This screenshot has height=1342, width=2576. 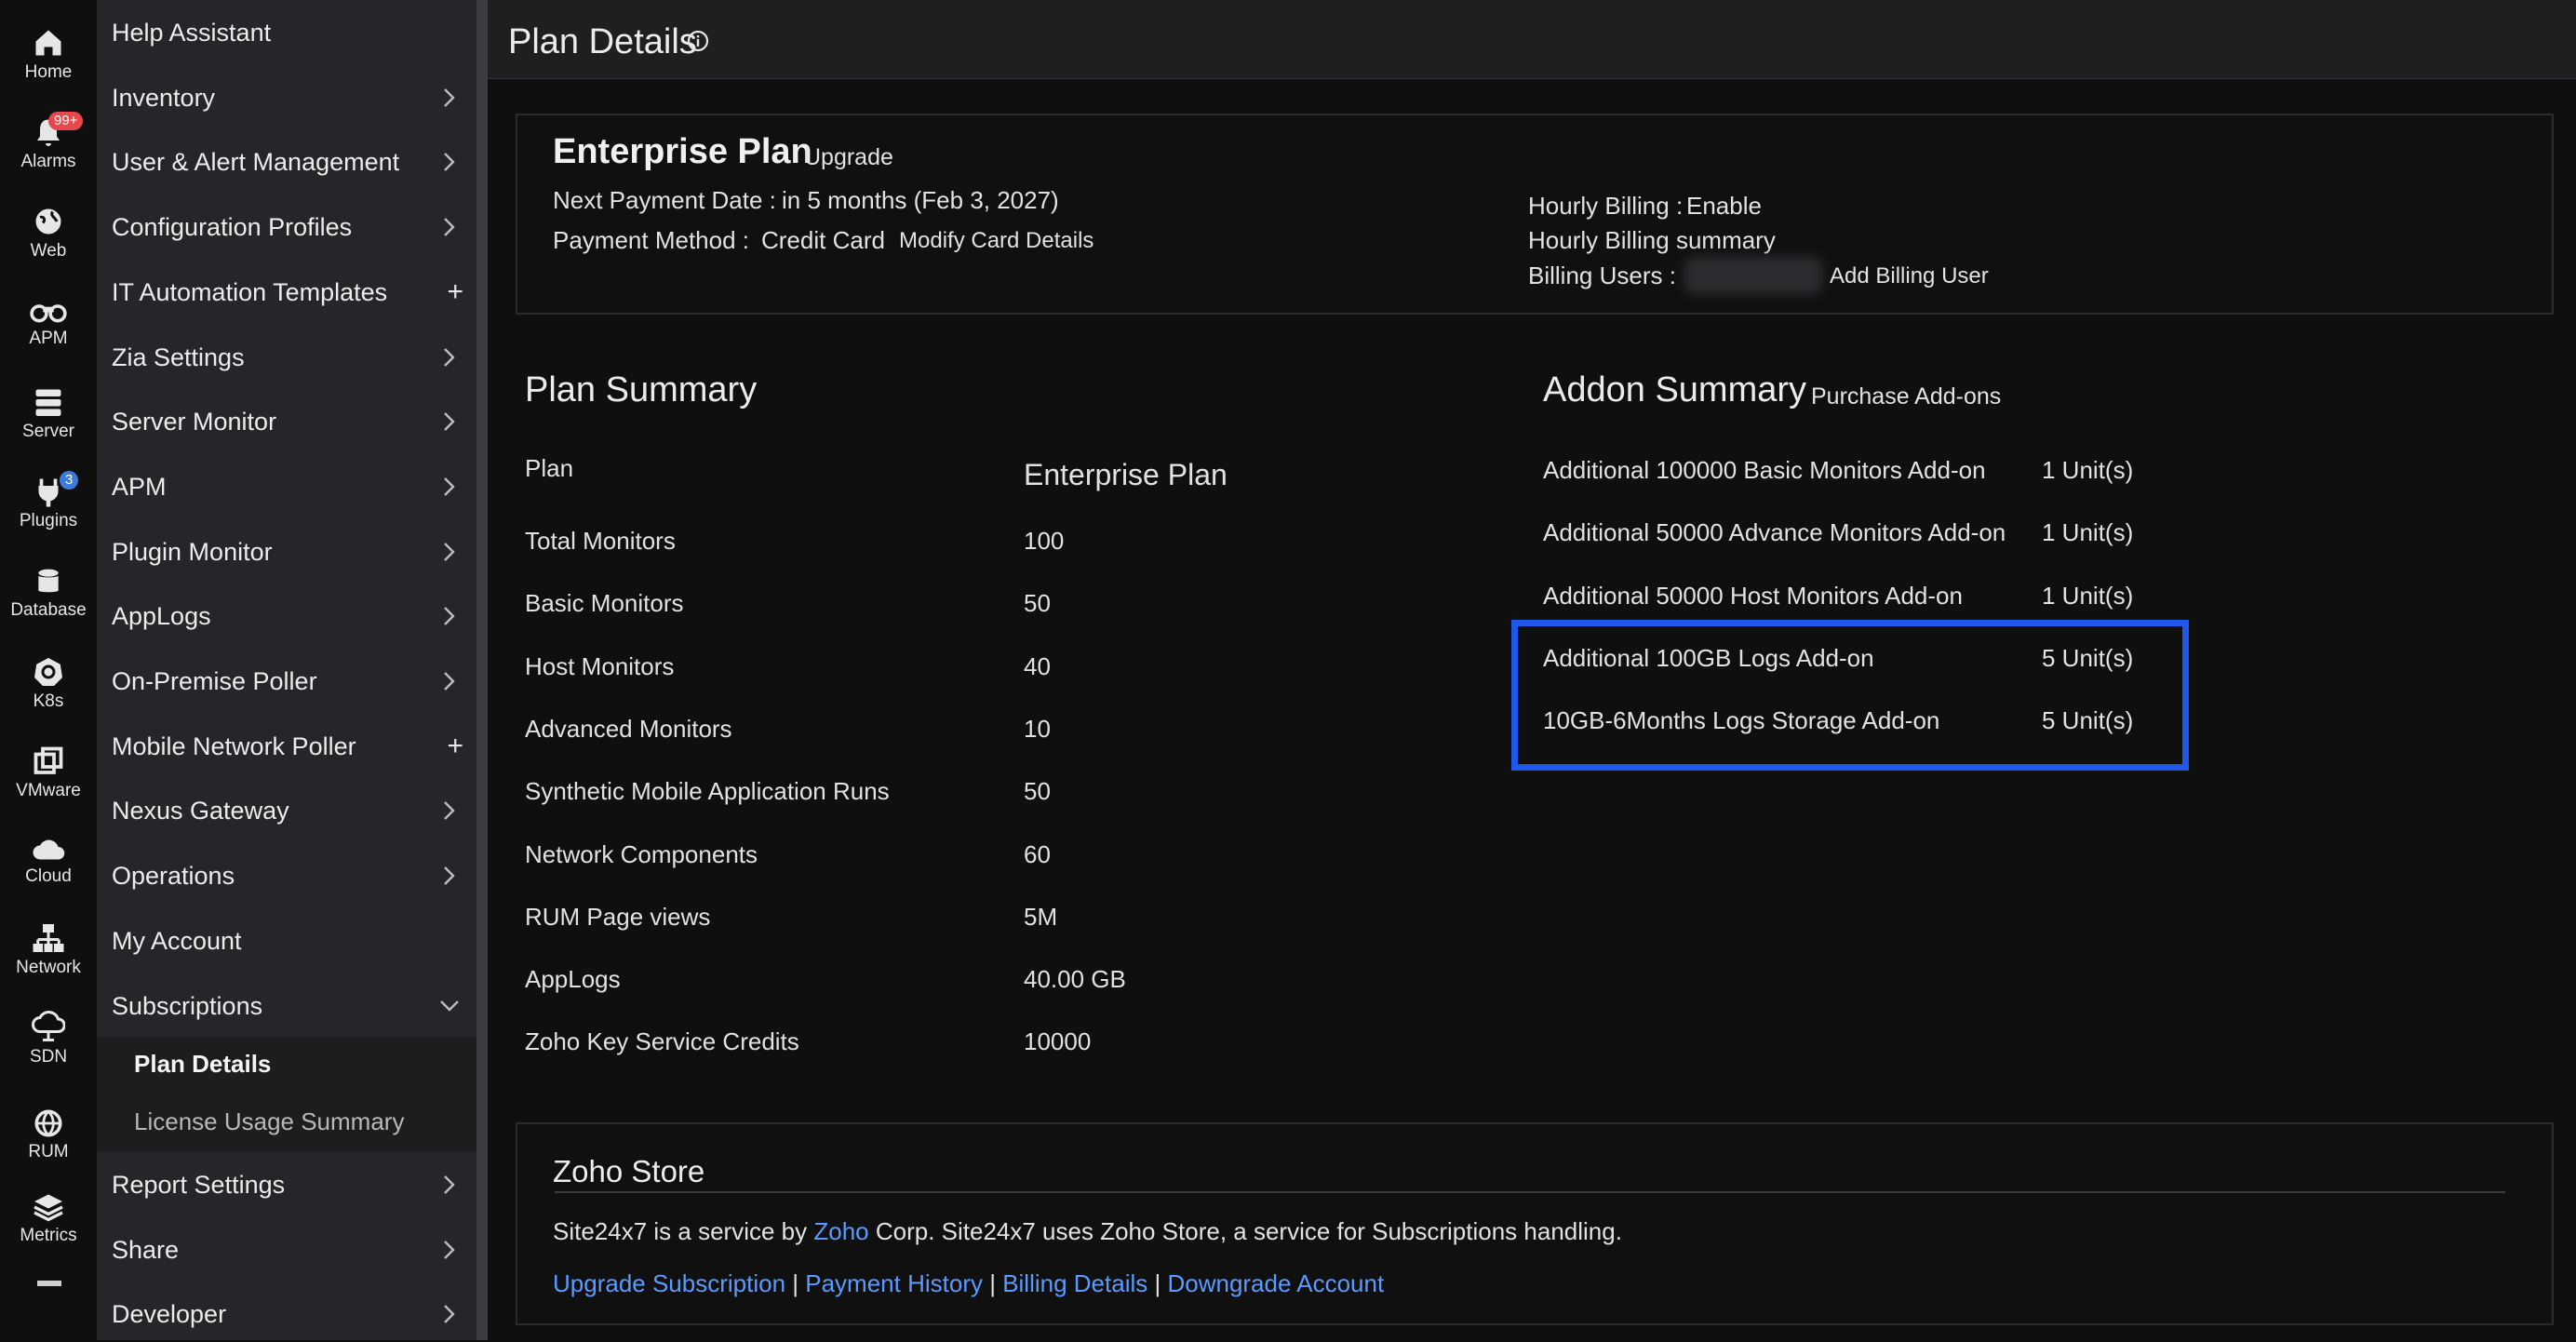 I want to click on rail-rum: RUM, so click(x=48, y=1134).